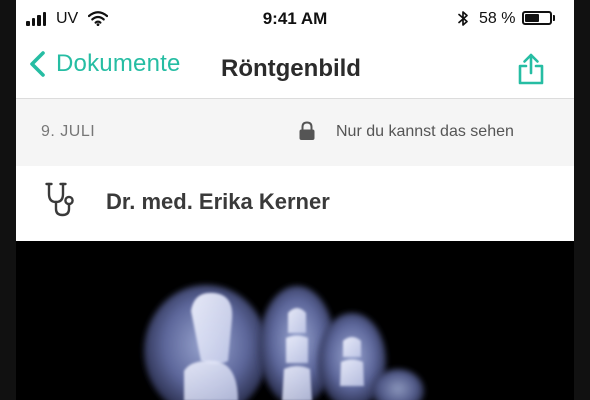 This screenshot has height=400, width=590. Describe the element at coordinates (554, 18) in the screenshot. I see `battery-nub` at that location.